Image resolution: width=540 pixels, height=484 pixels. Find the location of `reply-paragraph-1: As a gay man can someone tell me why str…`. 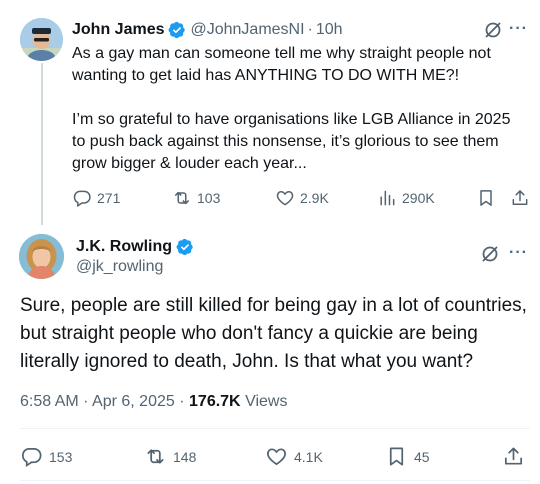

reply-paragraph-1: As a gay man can someone tell me why str… is located at coordinates (281, 64).